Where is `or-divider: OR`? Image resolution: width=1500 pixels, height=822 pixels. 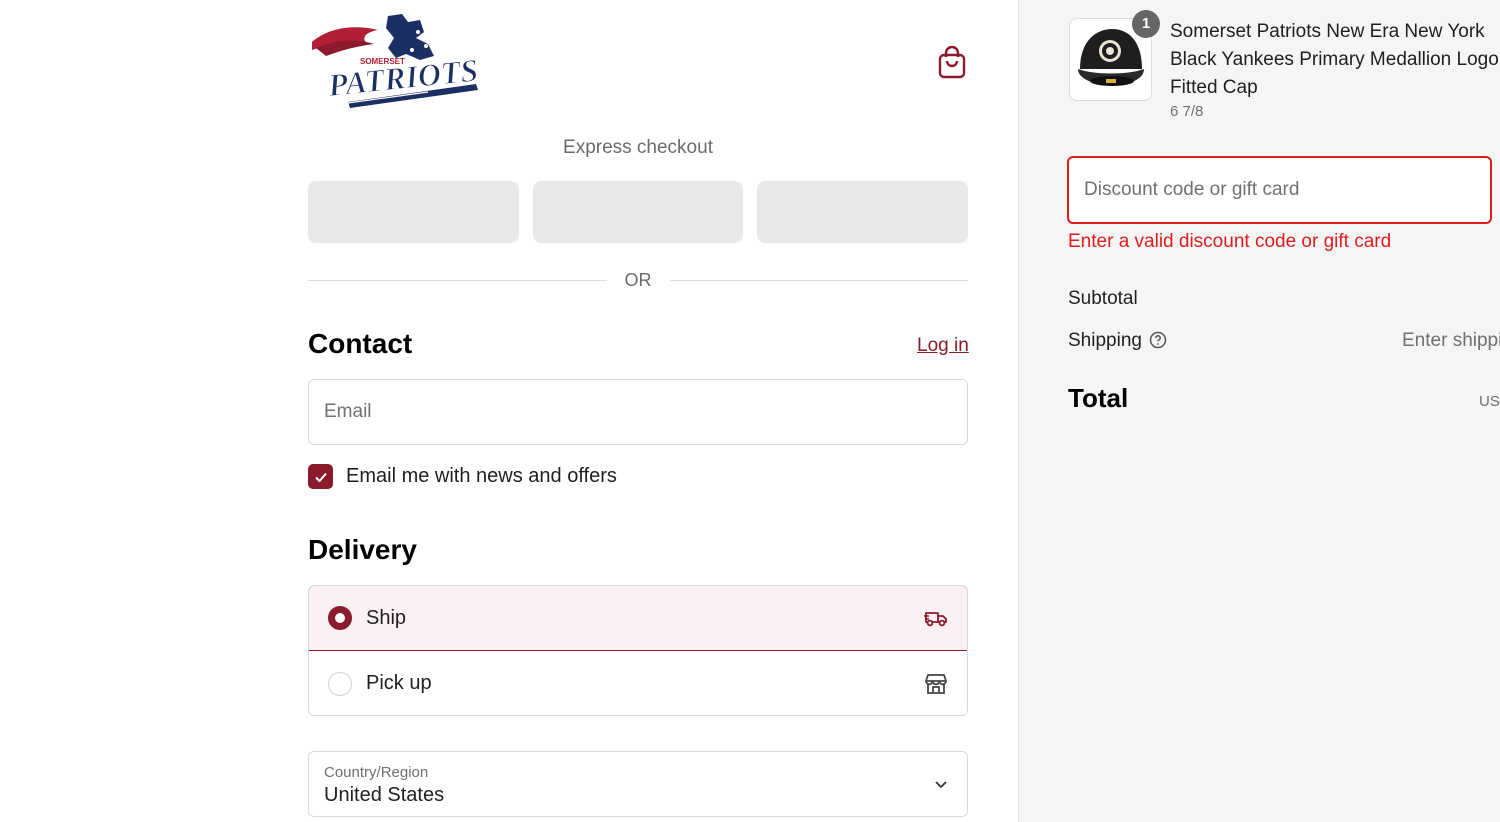 or-divider: OR is located at coordinates (638, 280).